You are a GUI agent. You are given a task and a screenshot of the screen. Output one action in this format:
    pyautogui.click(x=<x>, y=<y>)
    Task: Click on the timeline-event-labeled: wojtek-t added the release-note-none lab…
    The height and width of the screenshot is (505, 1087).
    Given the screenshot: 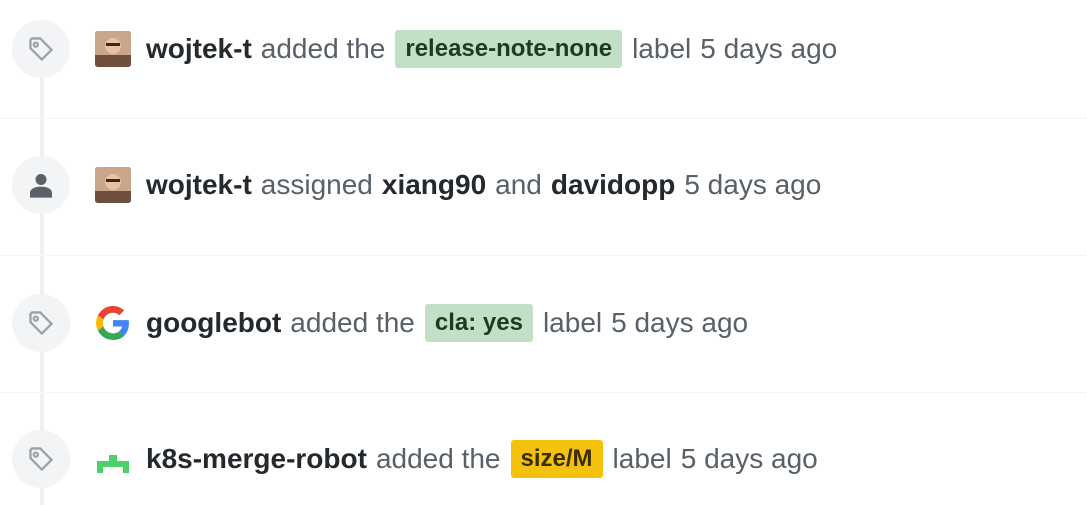 What is the action you would take?
    pyautogui.click(x=543, y=49)
    